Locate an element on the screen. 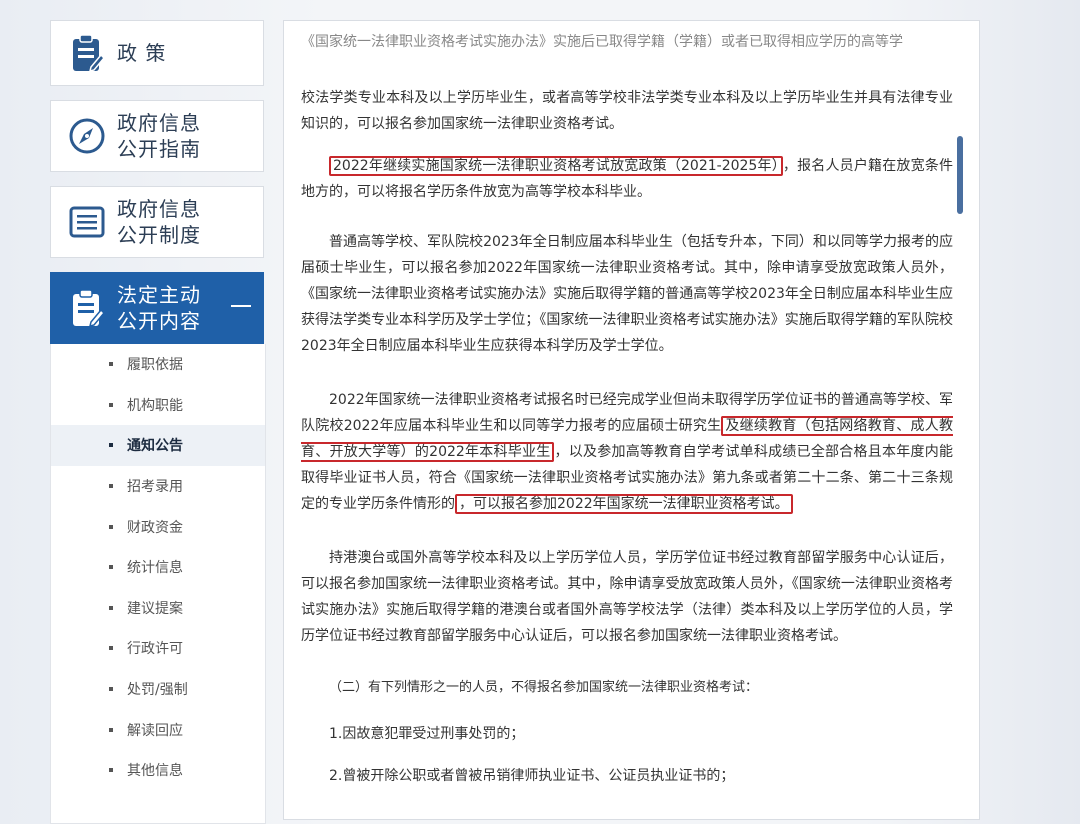  sub-nav-item: 建议提案 is located at coordinates (158, 608).